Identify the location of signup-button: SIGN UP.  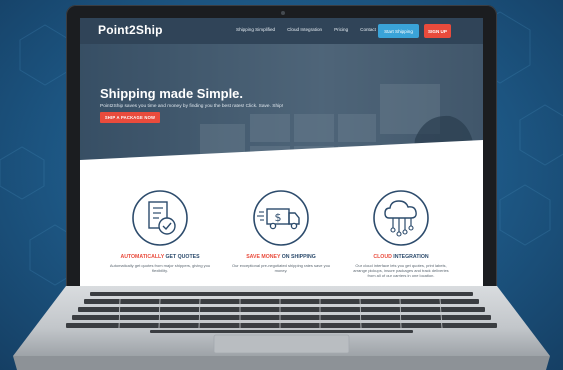
(437, 31).